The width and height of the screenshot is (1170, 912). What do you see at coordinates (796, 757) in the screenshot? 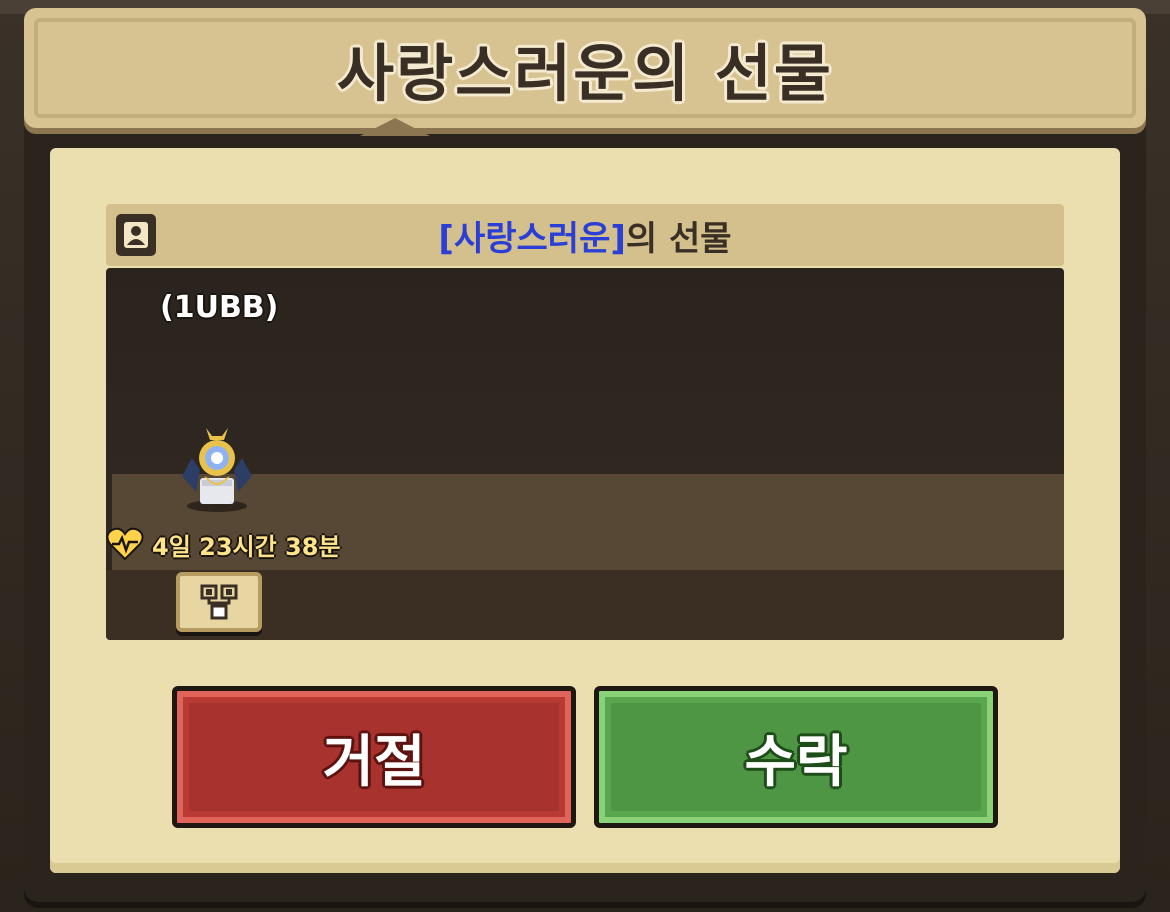
I see `accept-button: 수락` at bounding box center [796, 757].